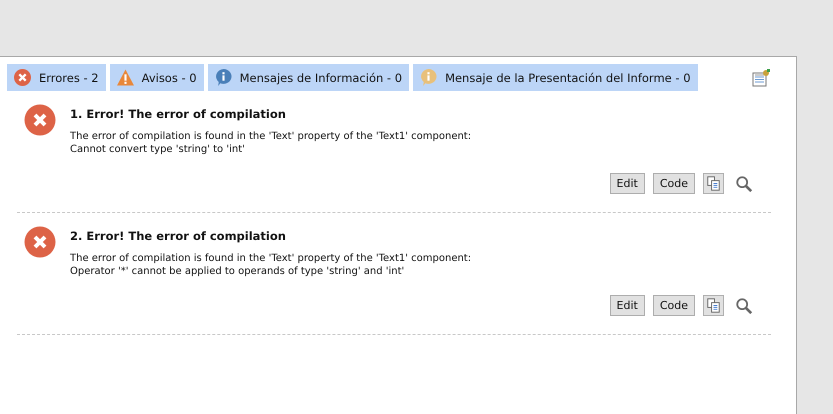 This screenshot has height=414, width=833. Describe the element at coordinates (271, 143) in the screenshot. I see `error-description: The error of compilation is found in the 'Text' property of the 'Text1' component: Cannot convert type 'string' to 'int'` at that location.